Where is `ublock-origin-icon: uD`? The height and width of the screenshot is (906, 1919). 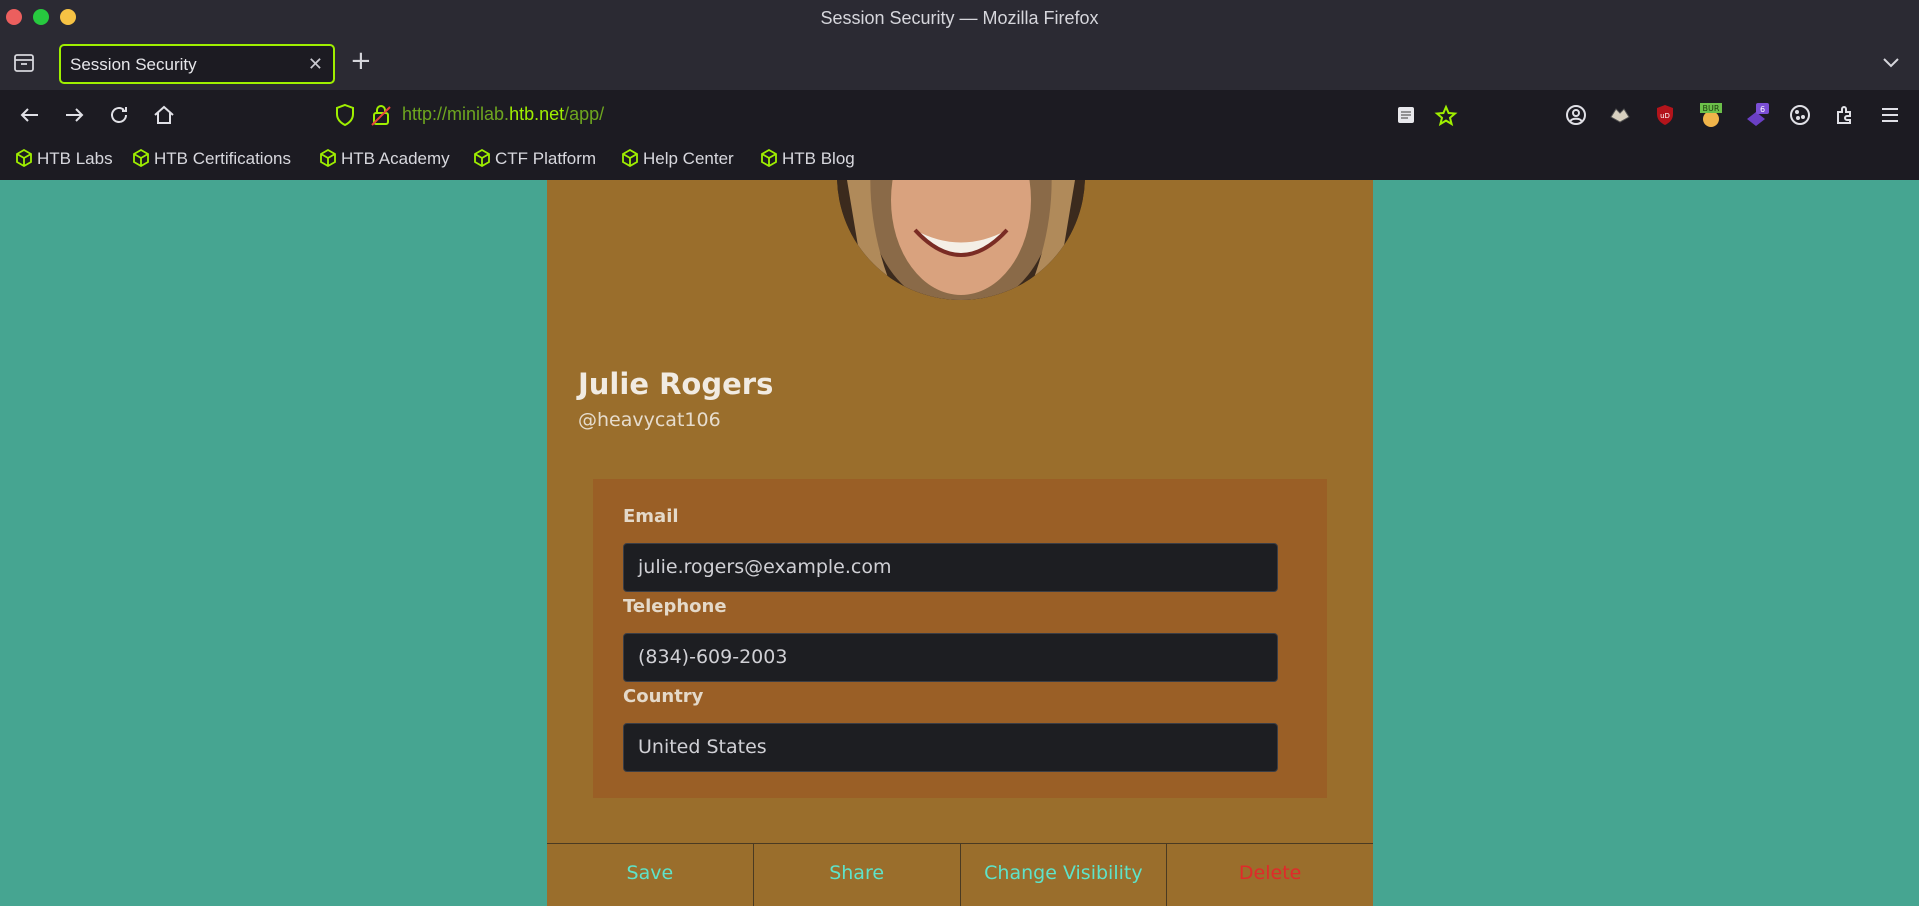 ublock-origin-icon: uD is located at coordinates (1665, 115).